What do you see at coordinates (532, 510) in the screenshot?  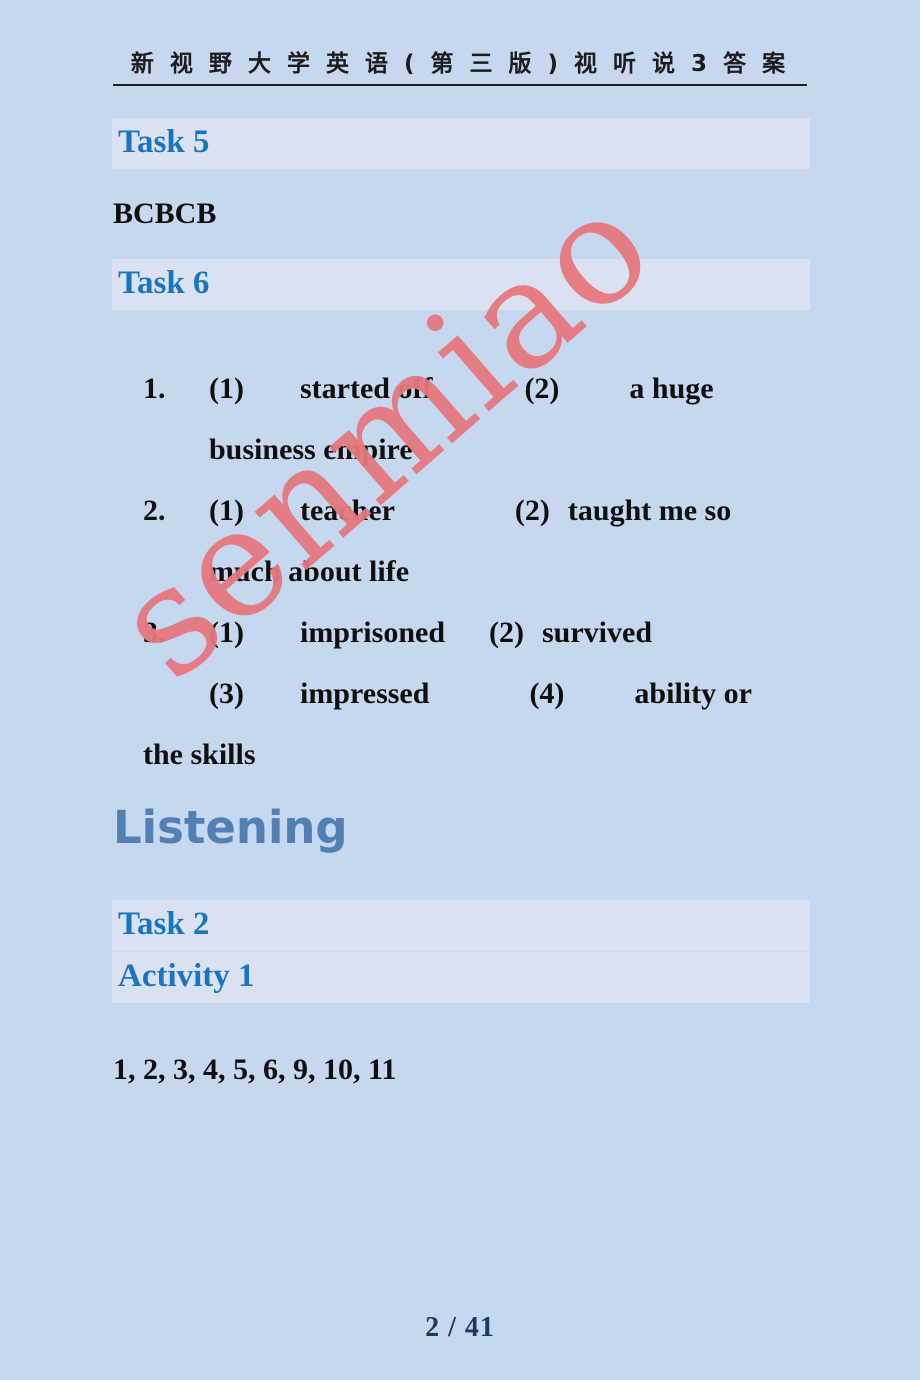 I see `part-label-2-2: (2)` at bounding box center [532, 510].